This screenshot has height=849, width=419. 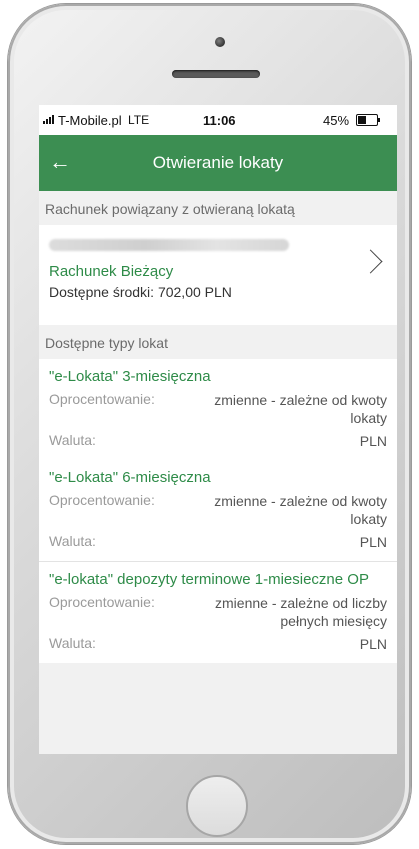 I want to click on front-camera, so click(x=220, y=42).